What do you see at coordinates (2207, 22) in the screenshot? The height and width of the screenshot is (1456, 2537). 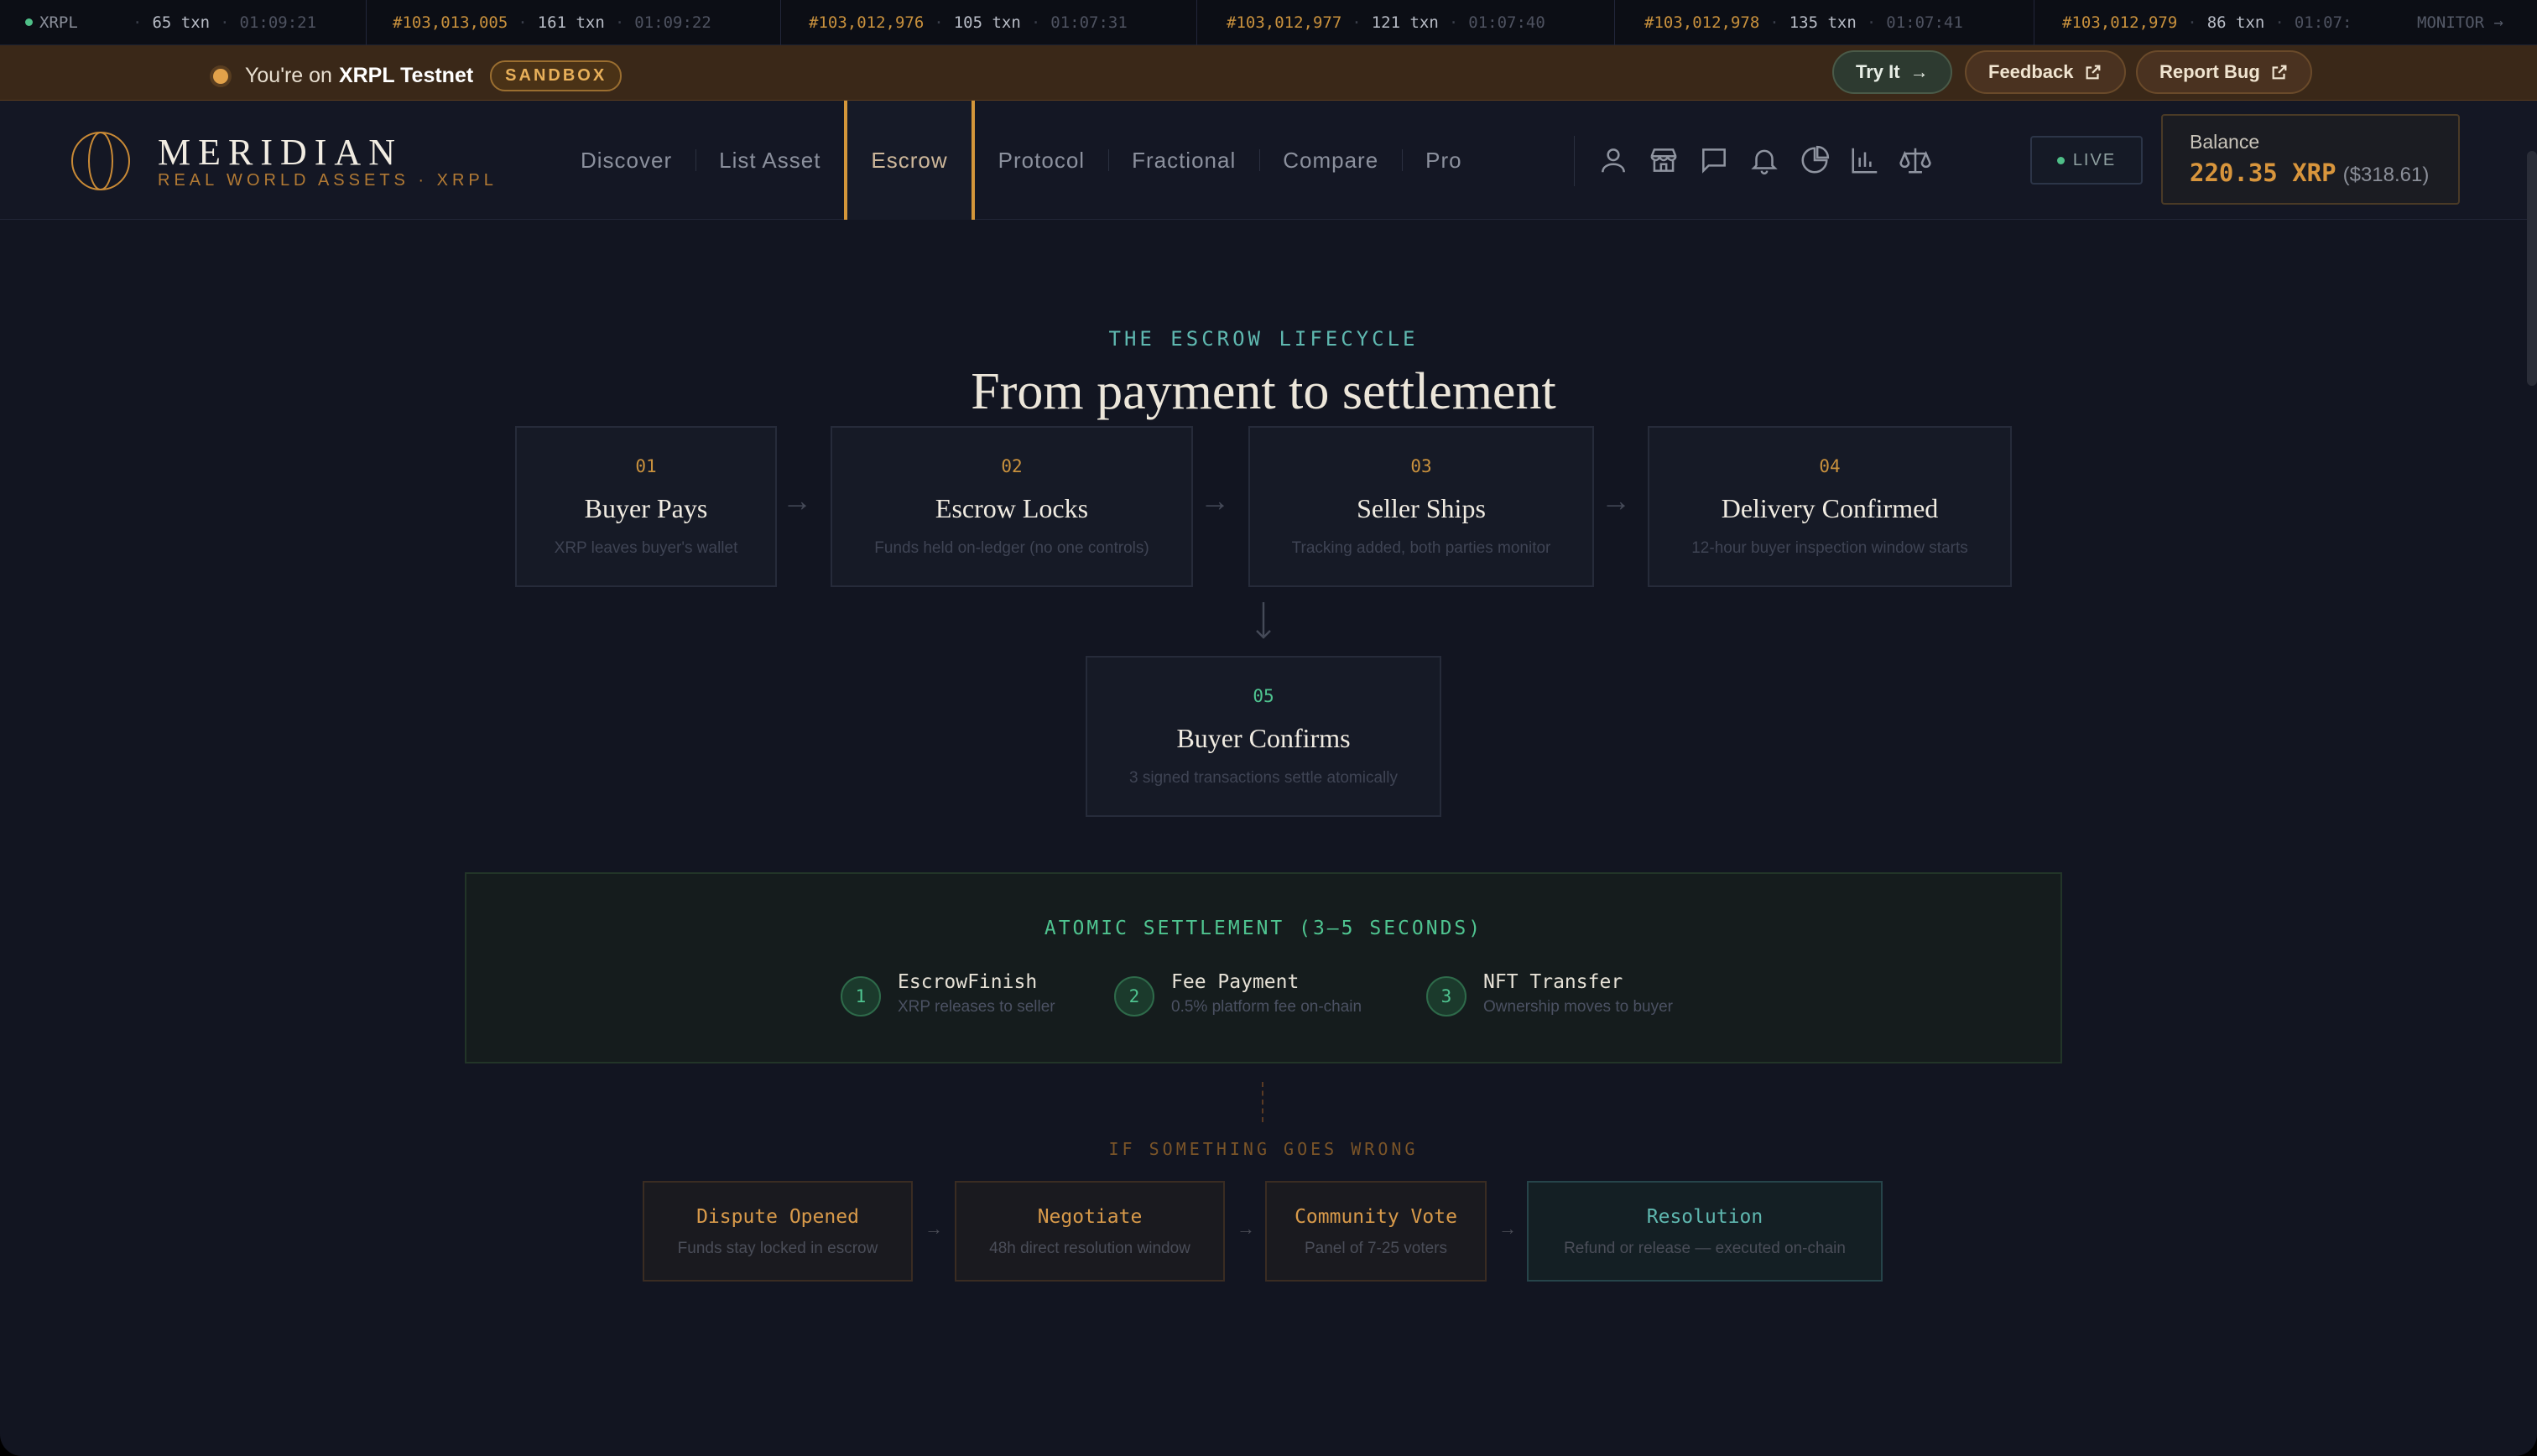 I see `ticker-item: #103,012,979 · 86 txn · 01:07:` at bounding box center [2207, 22].